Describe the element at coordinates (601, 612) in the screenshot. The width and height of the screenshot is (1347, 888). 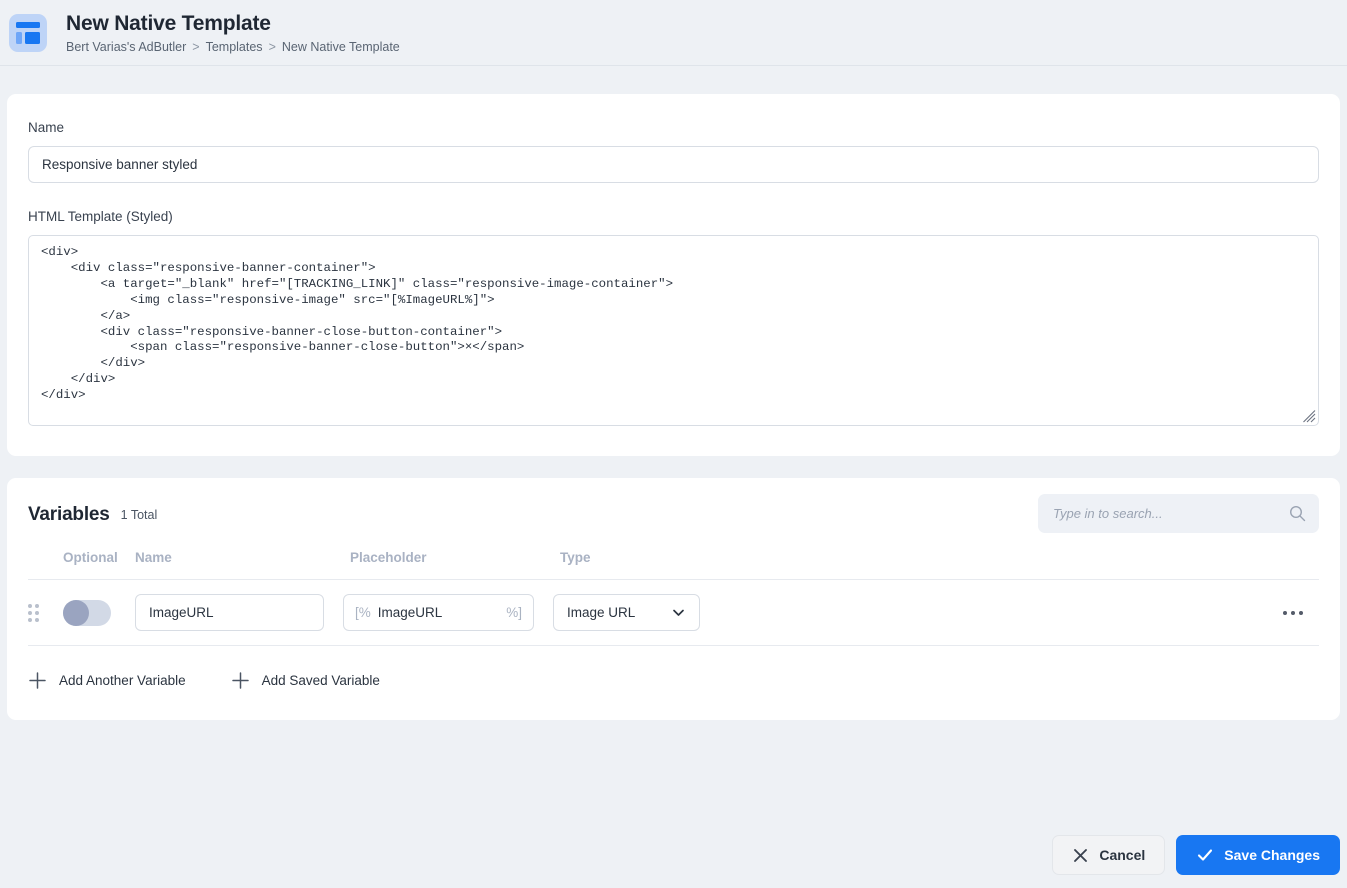
I see `variable-type-value: Image URL` at that location.